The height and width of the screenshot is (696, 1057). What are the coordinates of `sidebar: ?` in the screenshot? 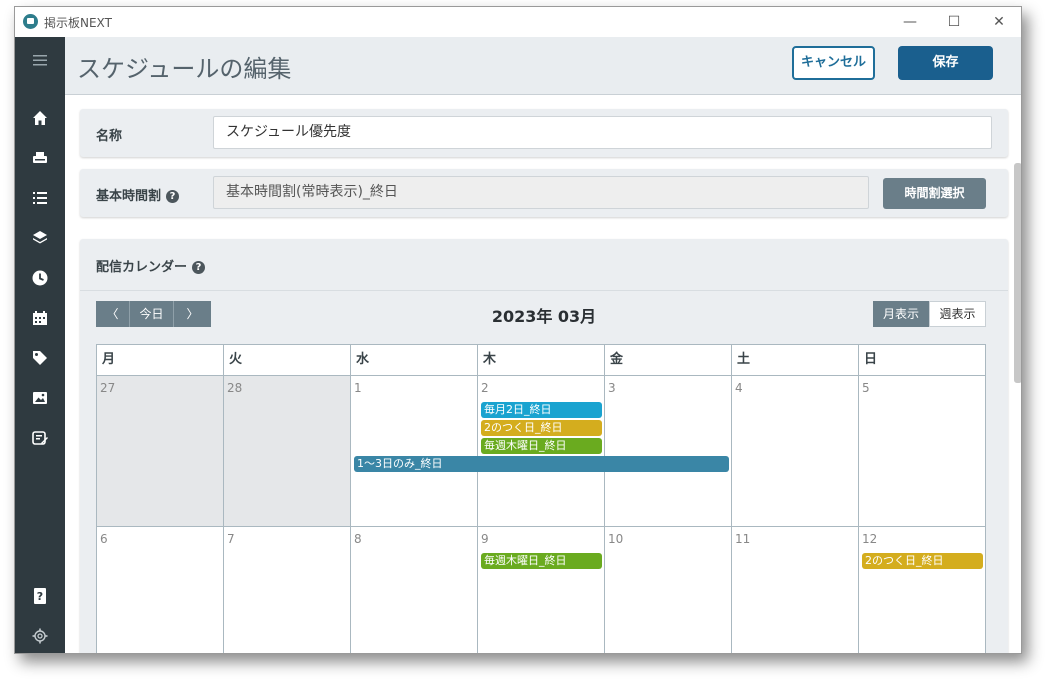 It's located at (40, 345).